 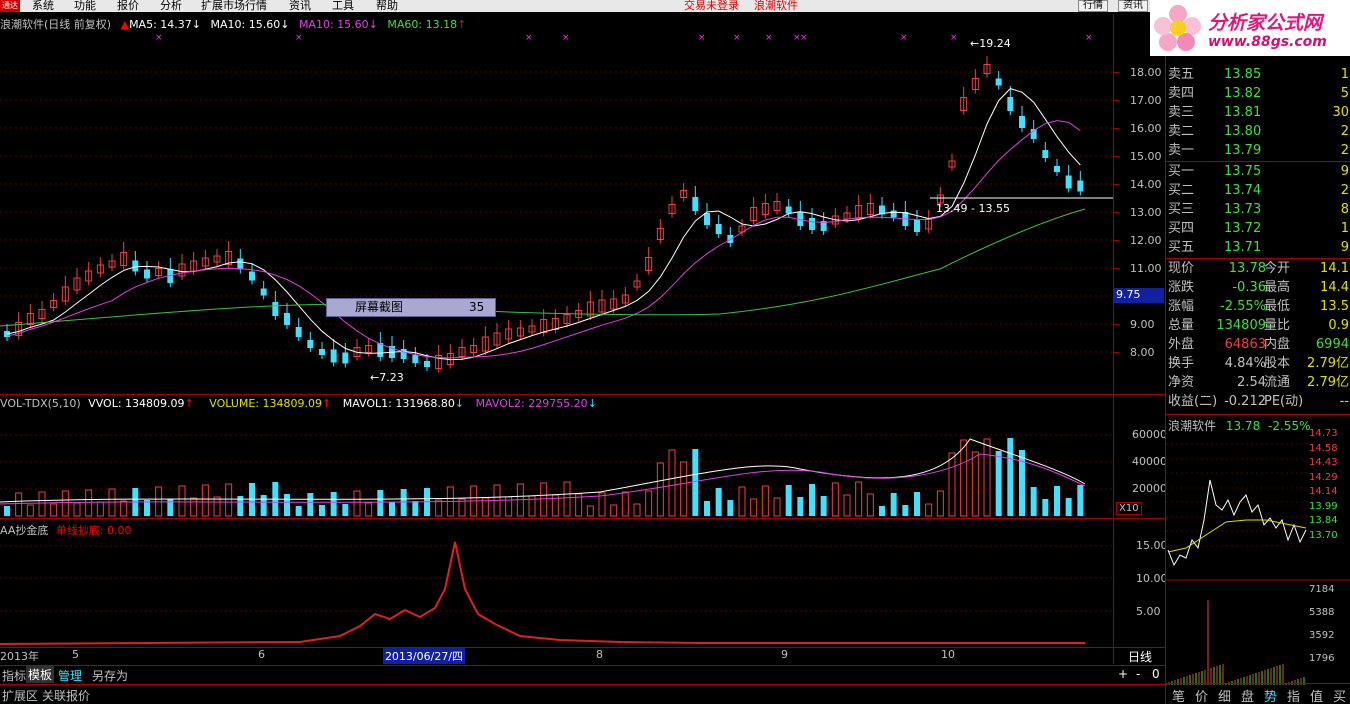 I want to click on sell-row-3: 卖三 13.81 30, so click(x=1258, y=112).